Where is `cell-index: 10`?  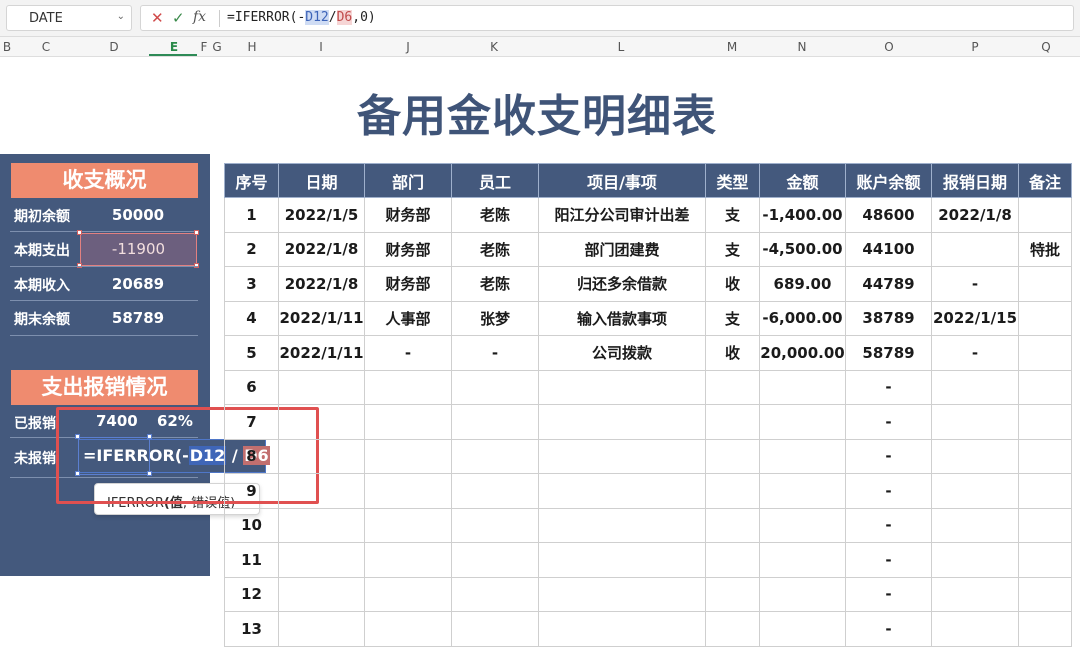 cell-index: 10 is located at coordinates (251, 525).